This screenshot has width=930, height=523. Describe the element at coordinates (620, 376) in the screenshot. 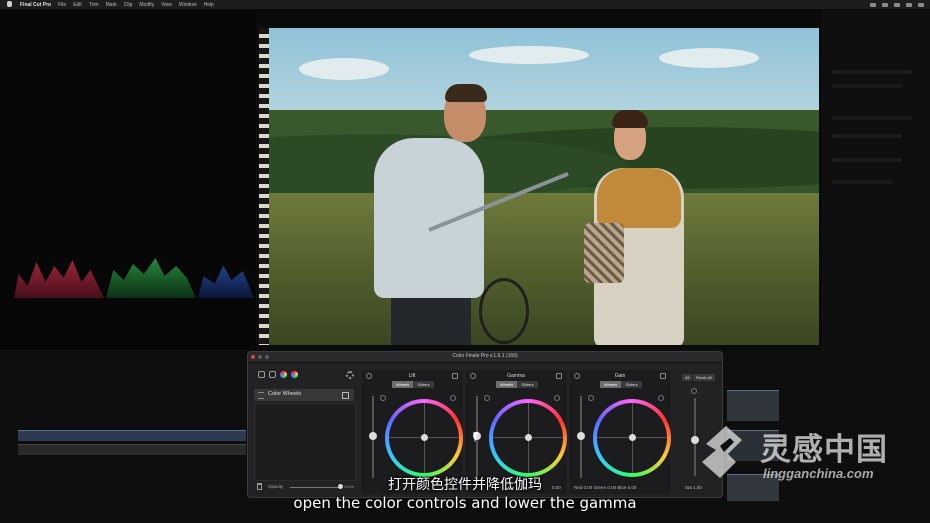

I see `gain-title: Gain` at that location.